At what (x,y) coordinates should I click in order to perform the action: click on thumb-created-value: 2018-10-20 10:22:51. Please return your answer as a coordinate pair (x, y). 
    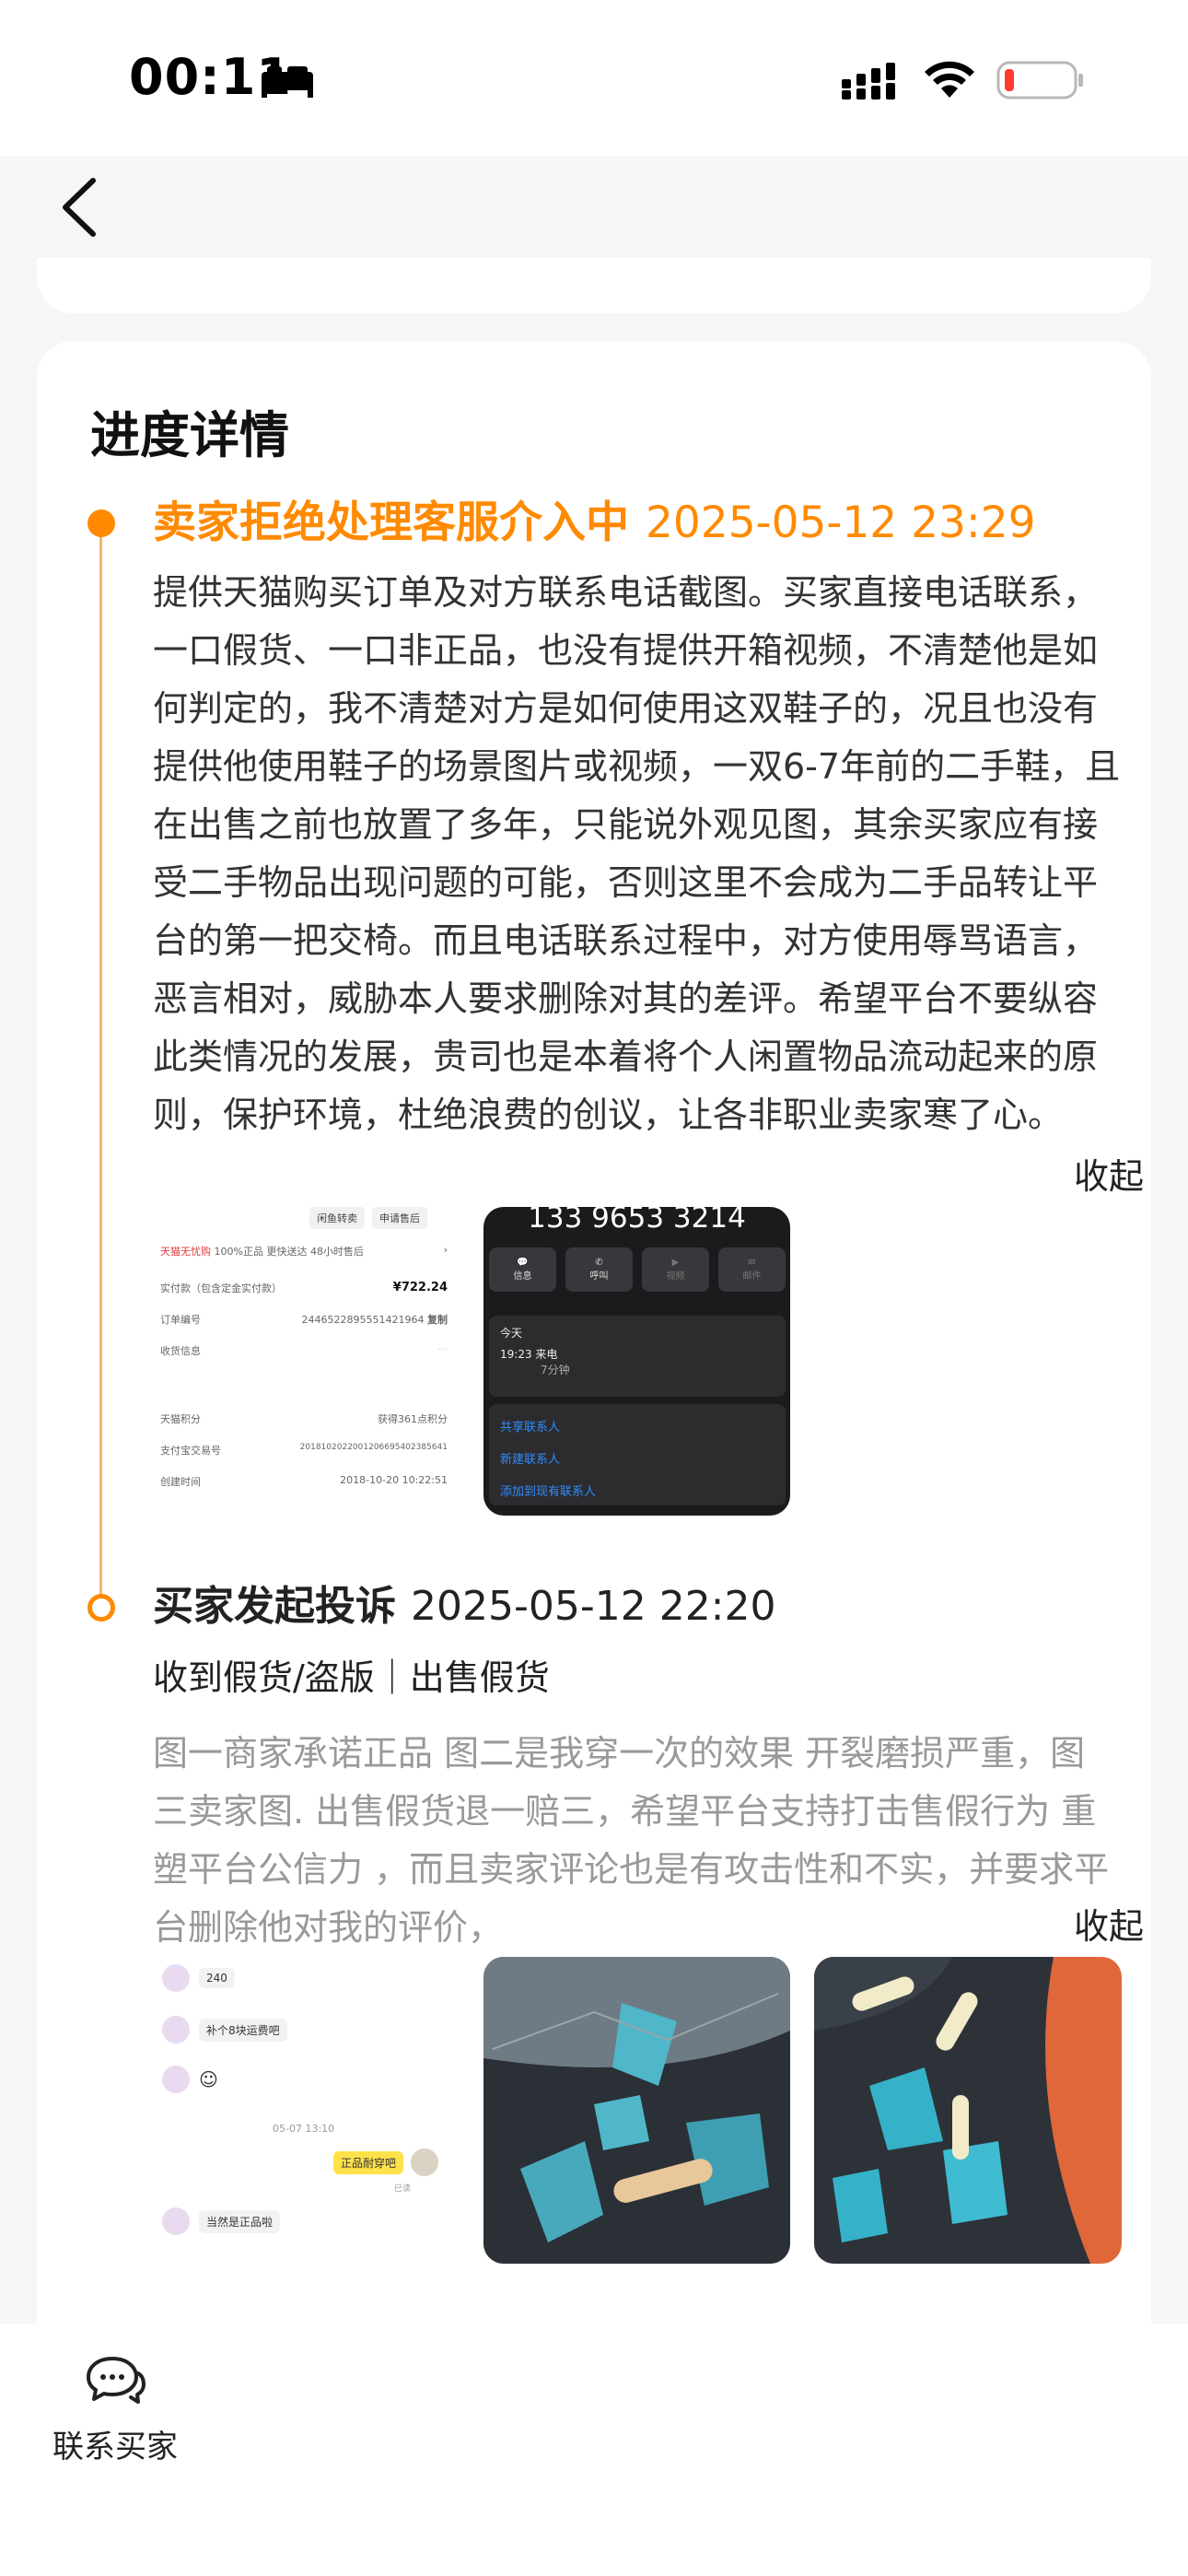
    Looking at the image, I should click on (394, 1480).